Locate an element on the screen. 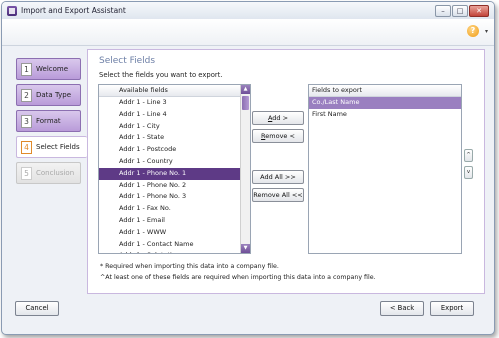  step-number: 4 is located at coordinates (26, 147).